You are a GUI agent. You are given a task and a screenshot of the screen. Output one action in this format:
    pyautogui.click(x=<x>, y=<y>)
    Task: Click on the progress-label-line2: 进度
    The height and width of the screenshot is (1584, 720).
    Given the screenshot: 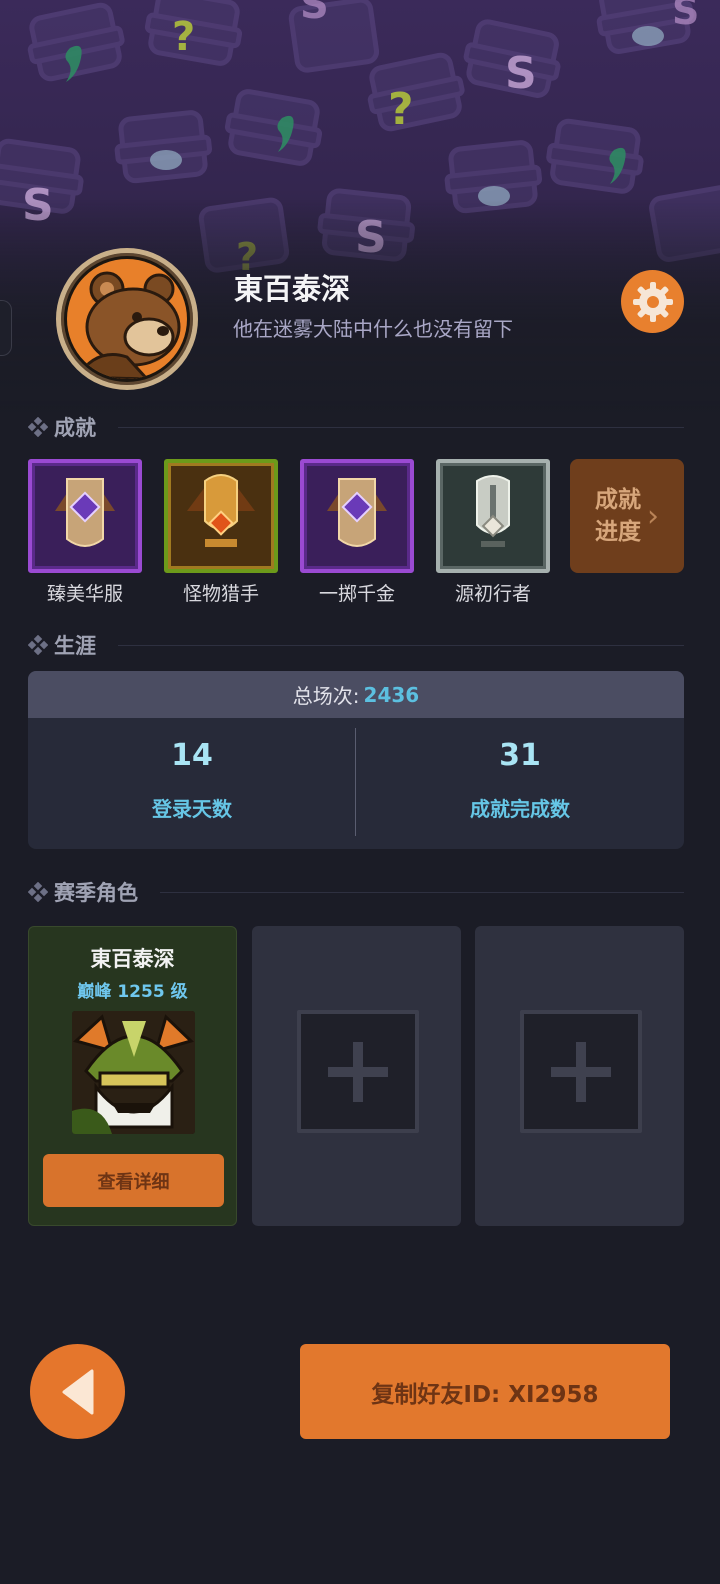 What is the action you would take?
    pyautogui.click(x=618, y=532)
    